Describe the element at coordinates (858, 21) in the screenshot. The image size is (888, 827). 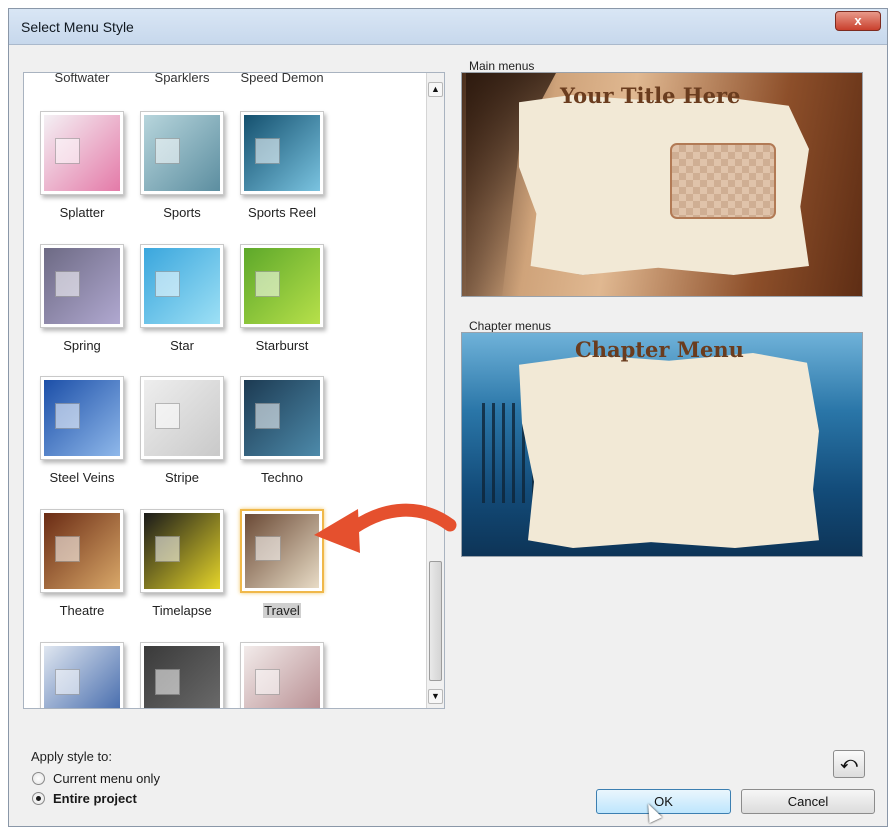
I see `close-button: x` at that location.